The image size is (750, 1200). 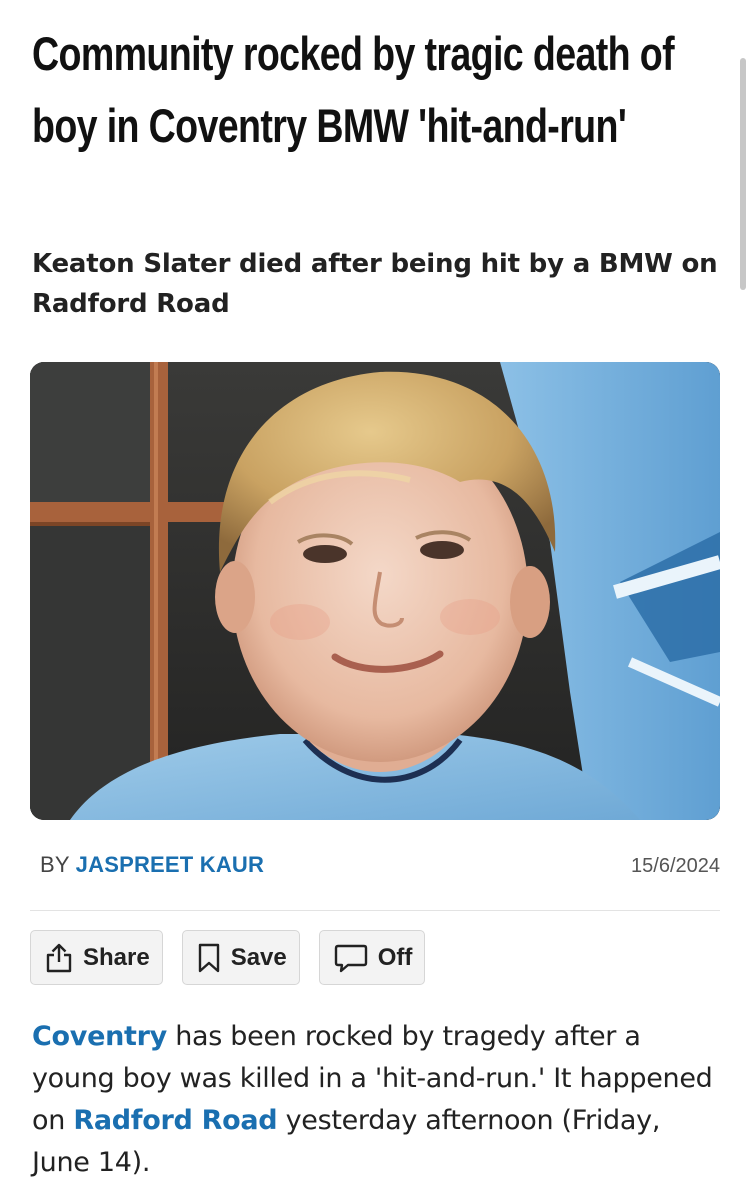 I want to click on publish-date: 15/6/2024, so click(x=675, y=866).